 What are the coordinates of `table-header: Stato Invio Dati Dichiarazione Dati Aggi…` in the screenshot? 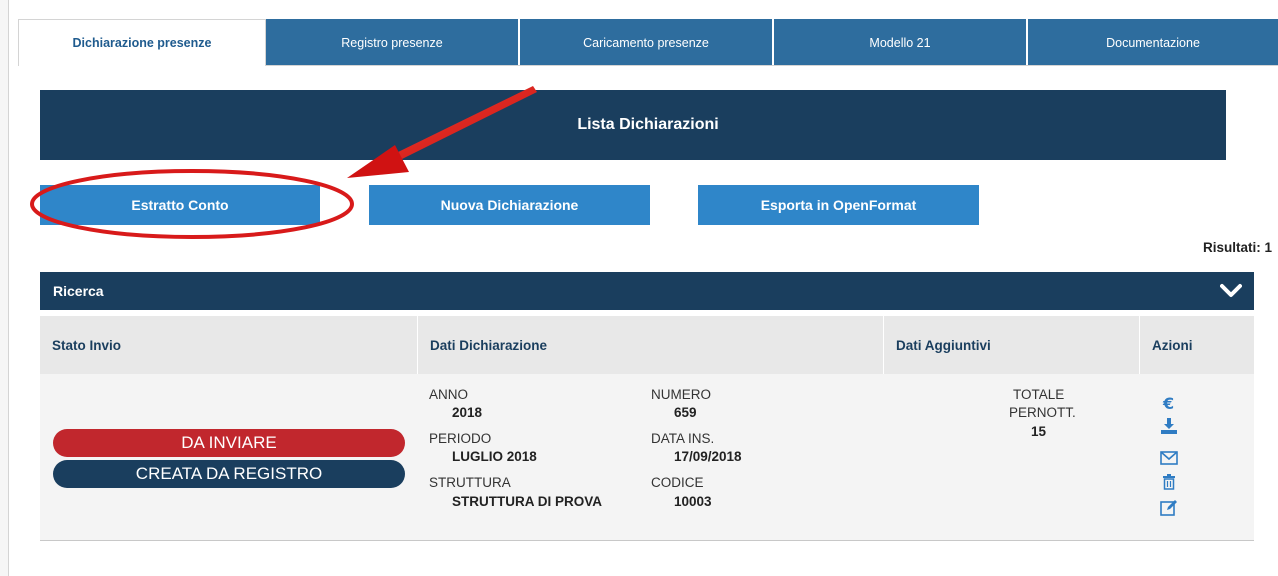 It's located at (647, 345).